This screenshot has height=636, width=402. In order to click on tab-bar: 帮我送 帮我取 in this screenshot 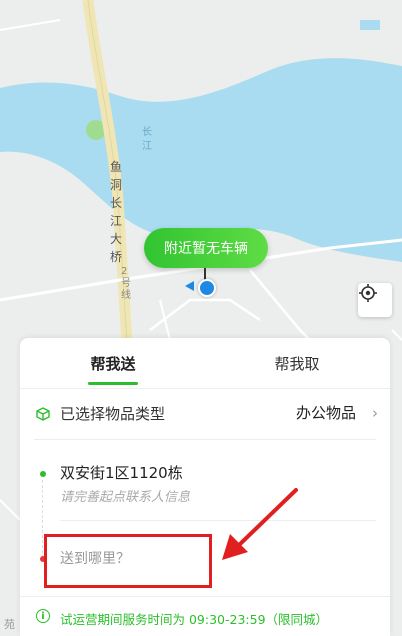, I will do `click(205, 363)`.